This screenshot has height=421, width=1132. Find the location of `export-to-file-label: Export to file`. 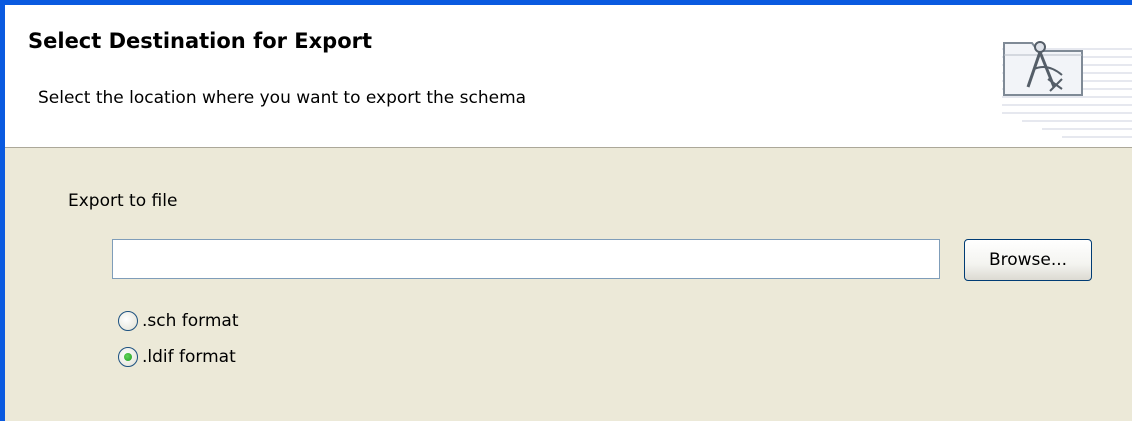

export-to-file-label: Export to file is located at coordinates (123, 201).